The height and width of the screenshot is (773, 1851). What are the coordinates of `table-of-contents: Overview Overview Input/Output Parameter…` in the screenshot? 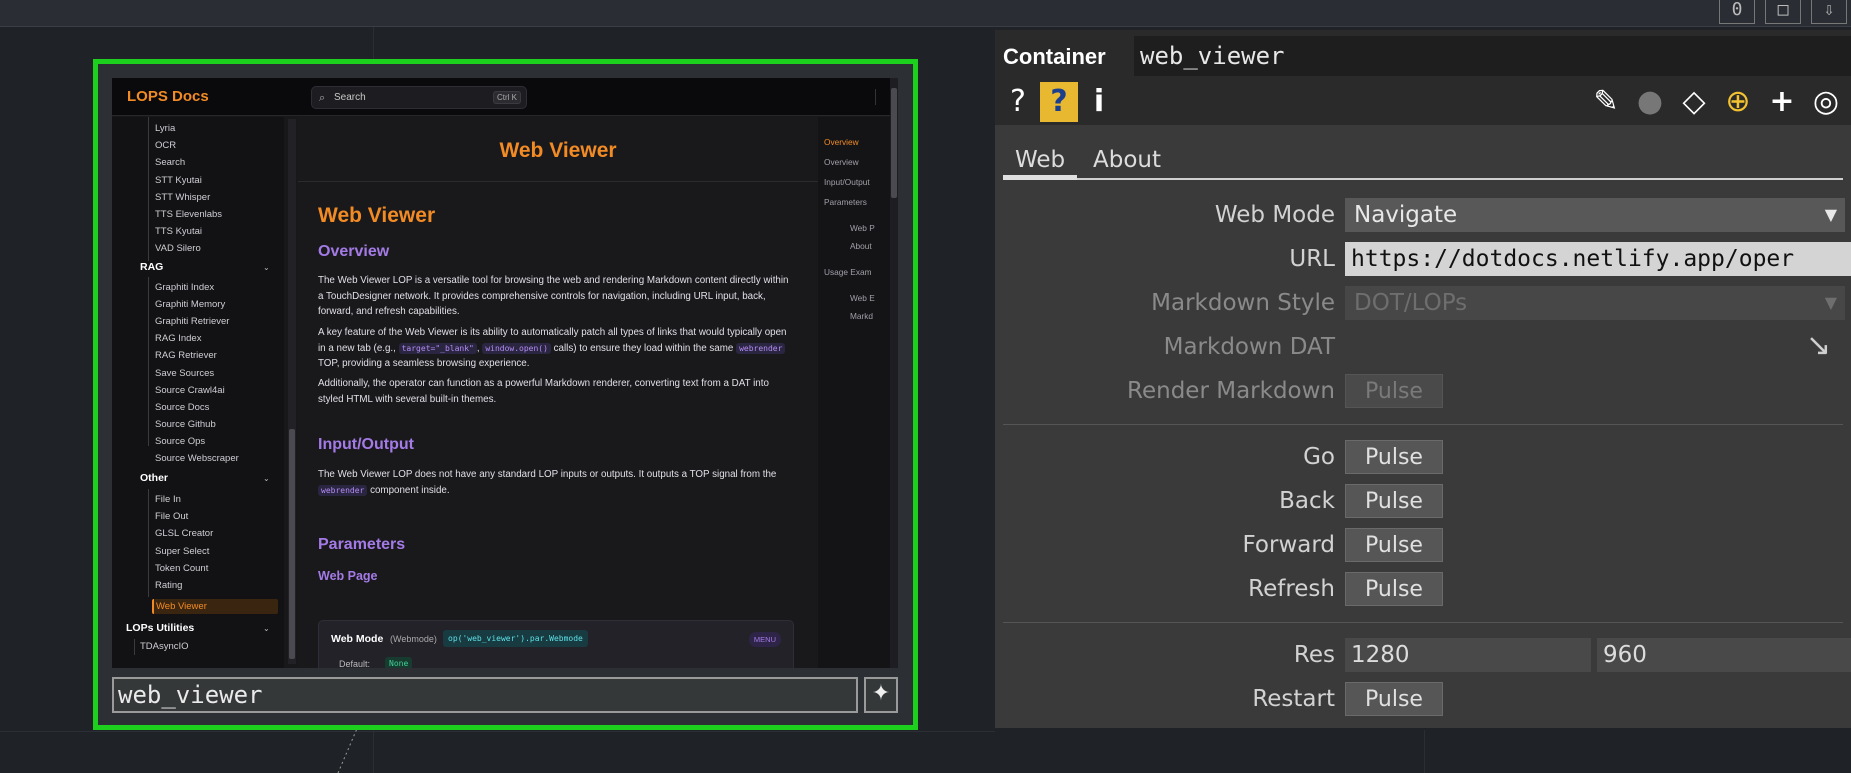 It's located at (854, 392).